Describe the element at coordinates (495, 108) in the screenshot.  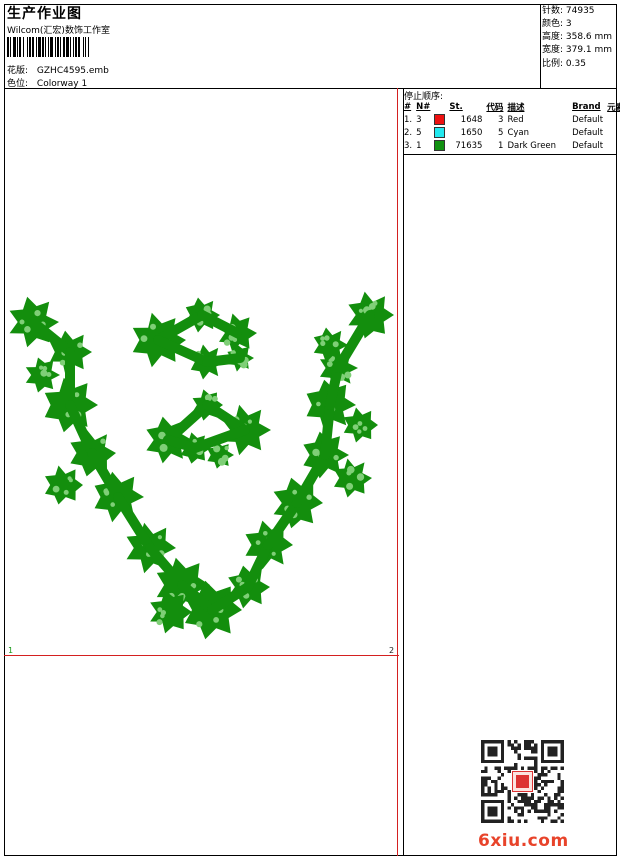
I see `col-code: 代码` at that location.